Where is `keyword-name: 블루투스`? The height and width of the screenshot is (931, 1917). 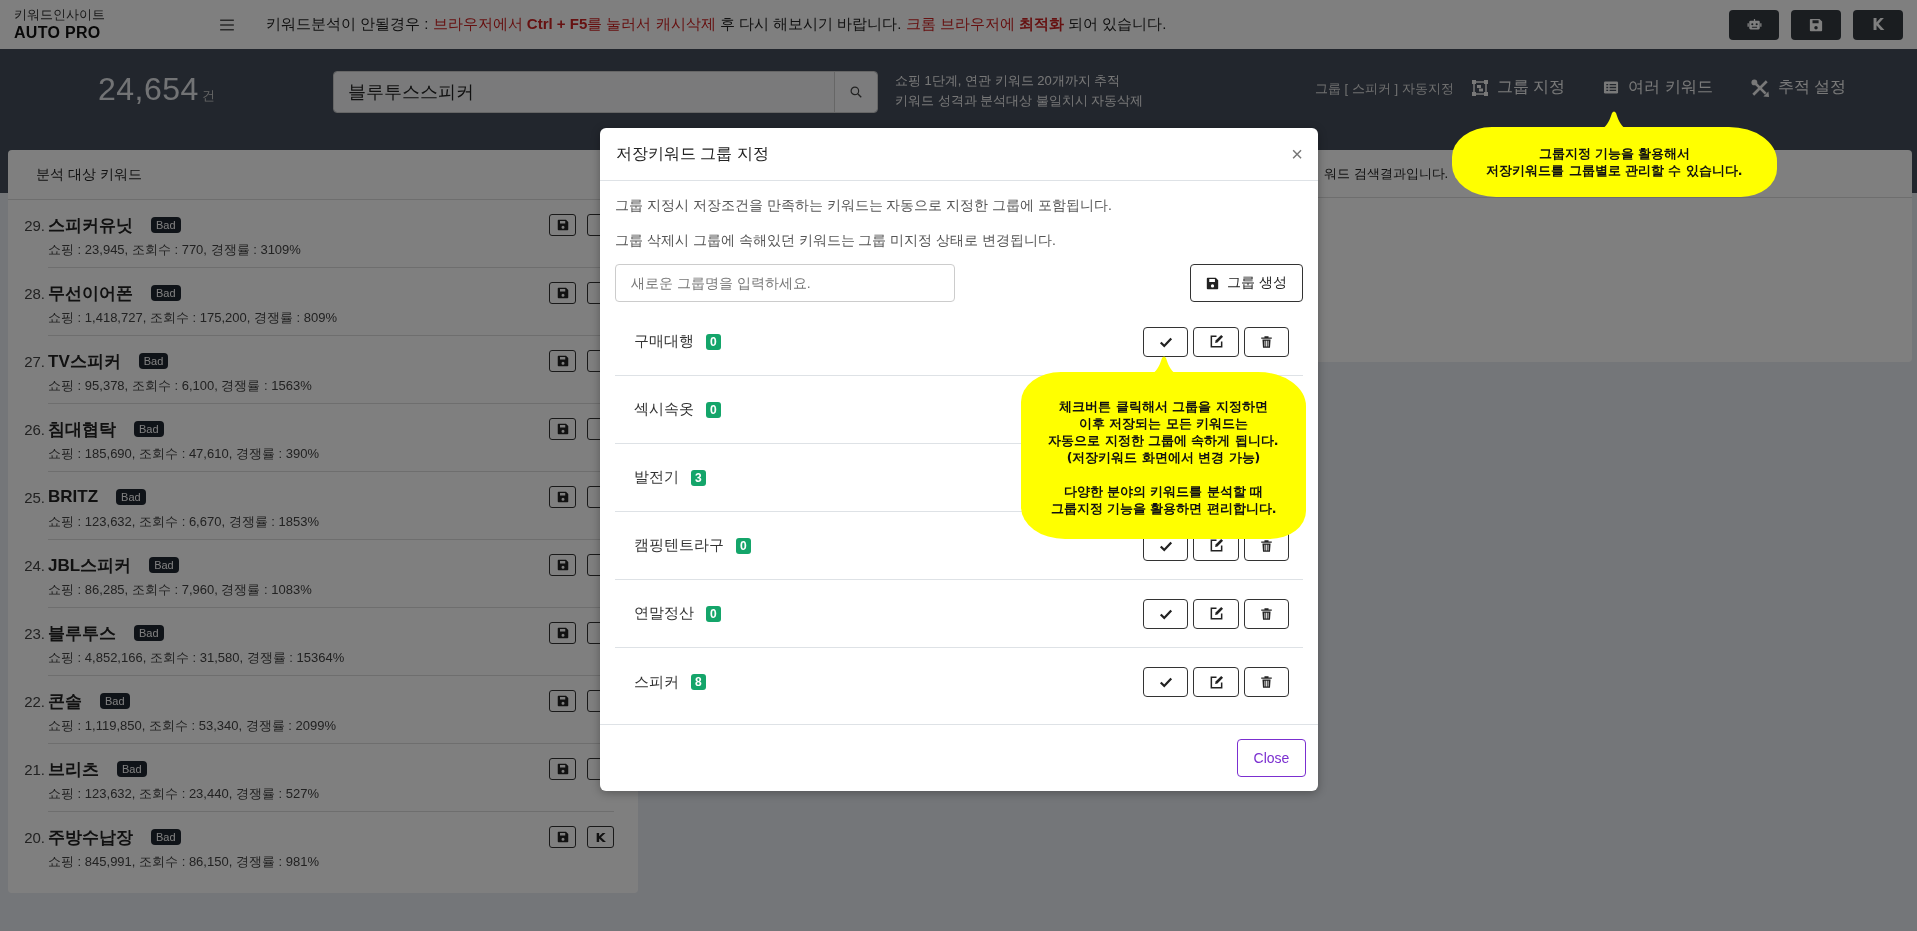
keyword-name: 블루투스 is located at coordinates (82, 633).